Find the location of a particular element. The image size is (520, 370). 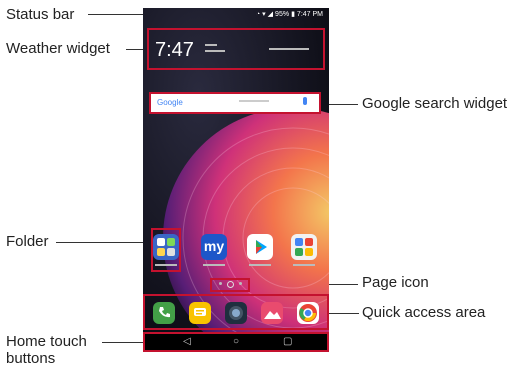

quick-access-area-leader-line is located at coordinates (344, 313).